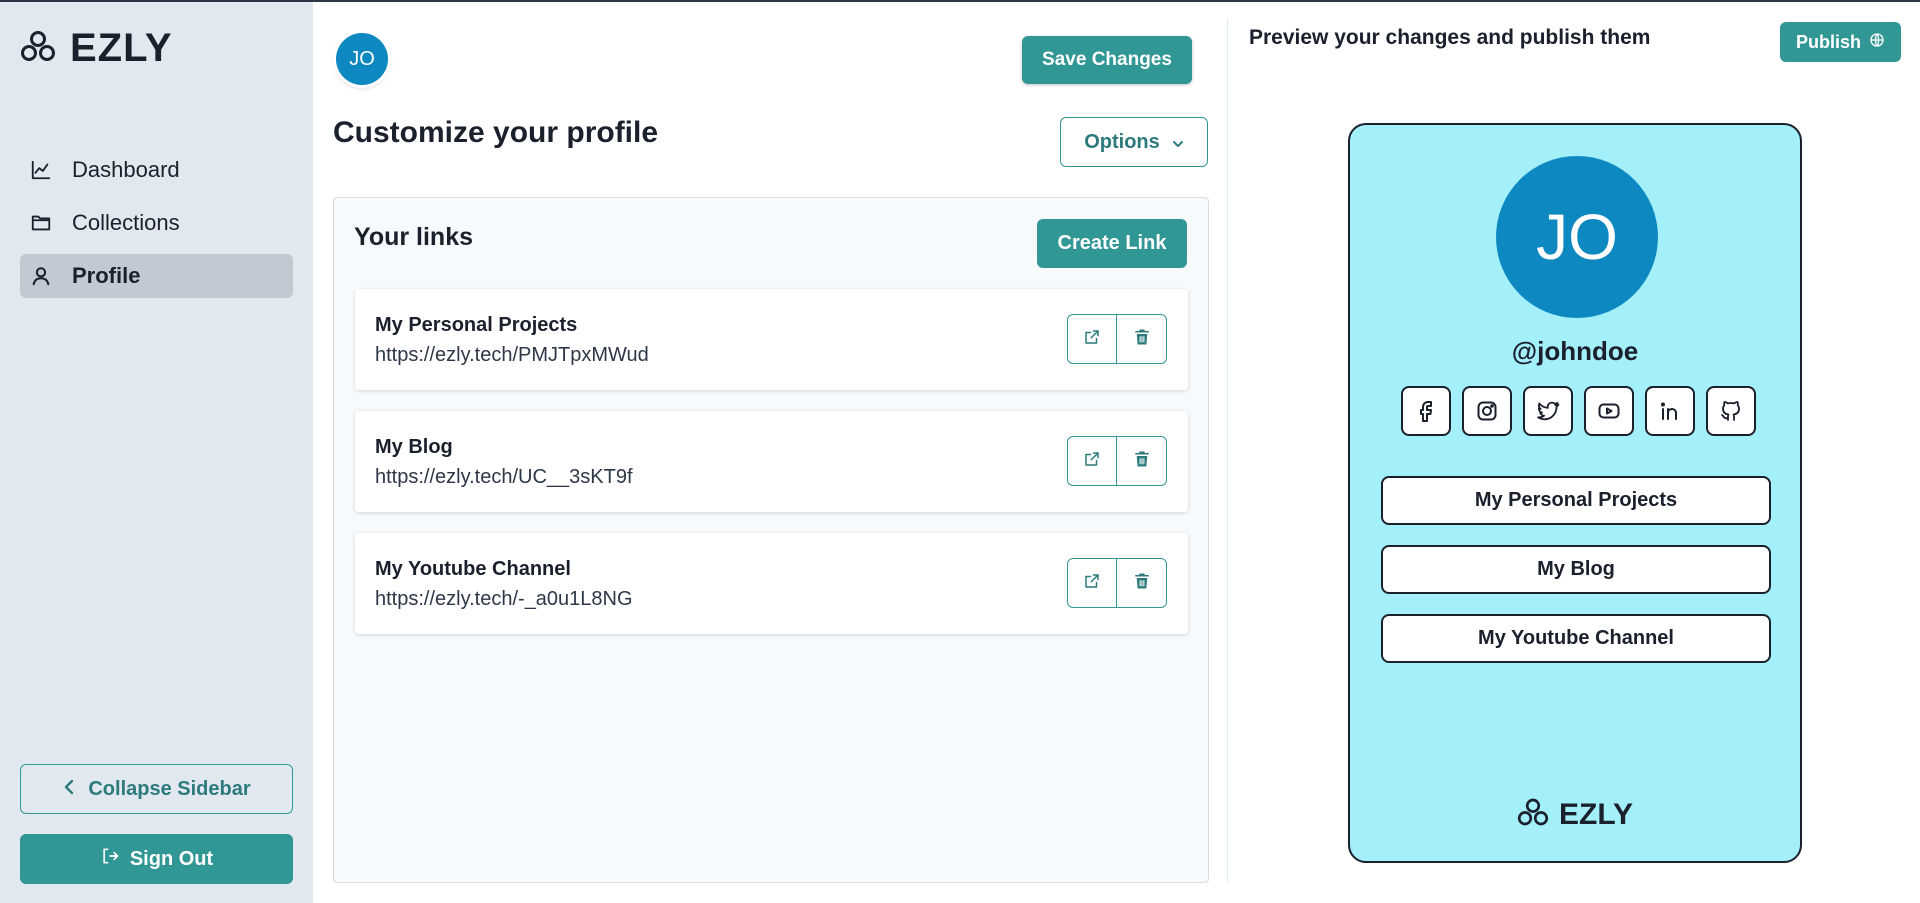 The image size is (1920, 903). I want to click on user-icon, so click(41, 276).